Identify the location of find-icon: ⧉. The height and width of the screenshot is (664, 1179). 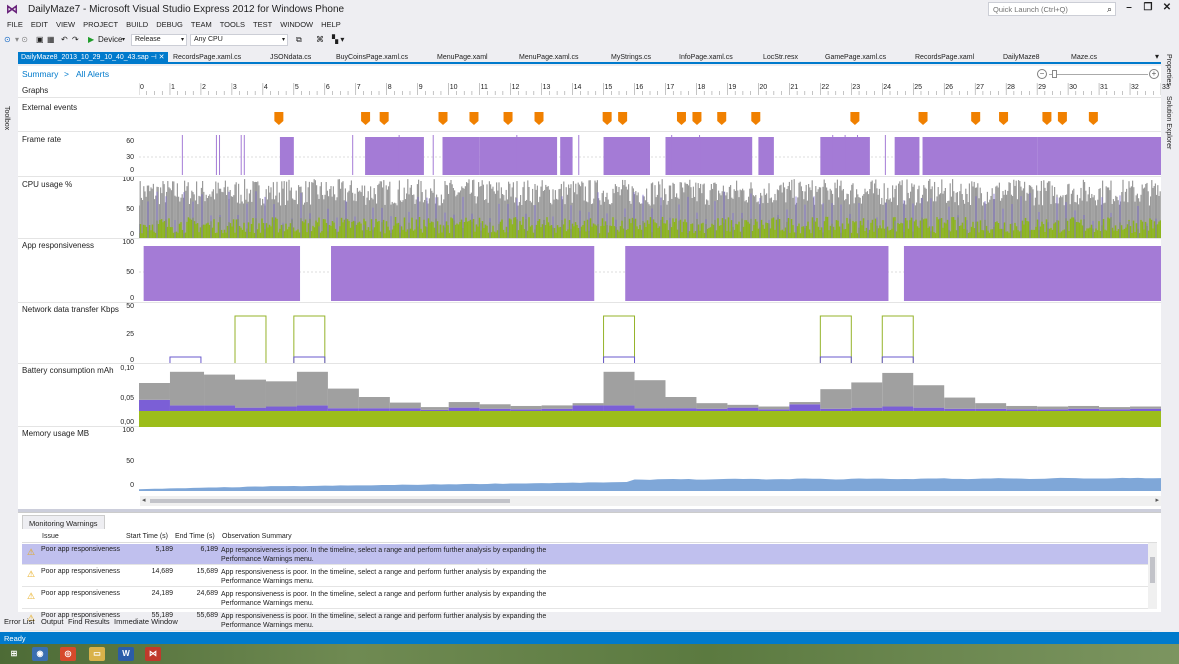
(299, 40).